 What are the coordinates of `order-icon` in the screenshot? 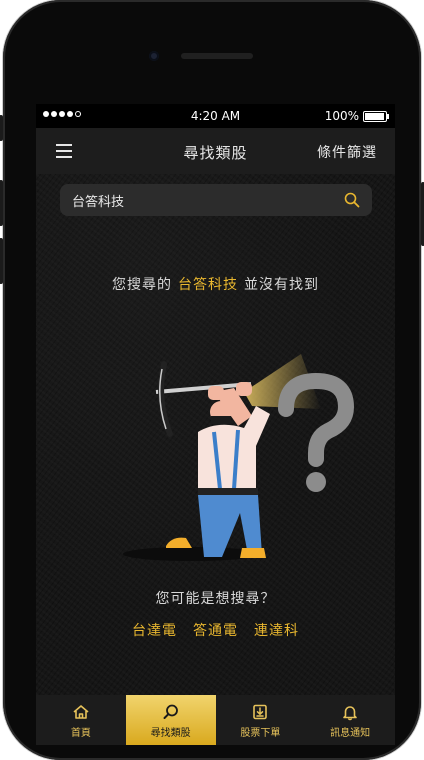 It's located at (260, 712).